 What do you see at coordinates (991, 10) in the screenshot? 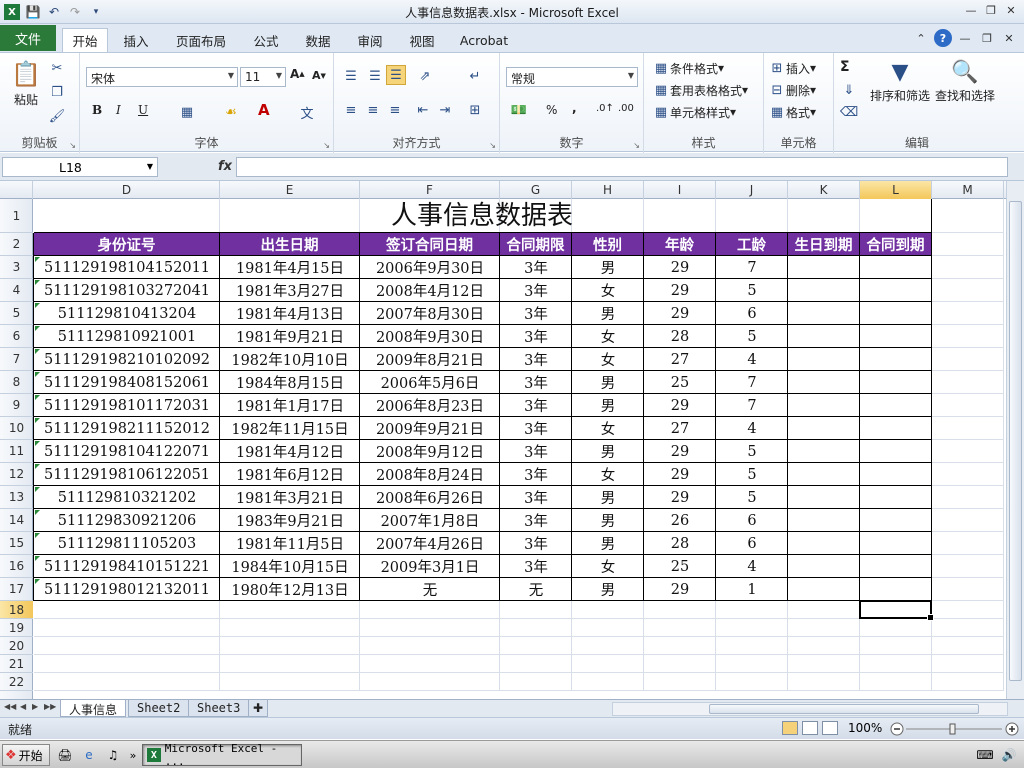
I see `restore-icon: ❐` at bounding box center [991, 10].